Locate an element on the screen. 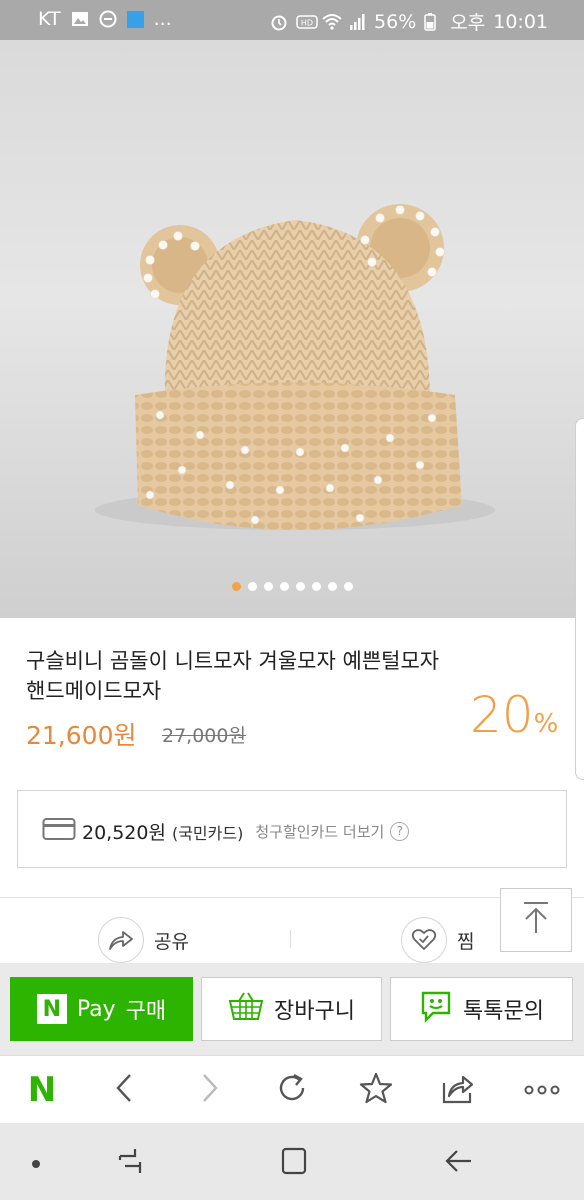 The image size is (584, 1200). more-menu-button is located at coordinates (542, 1090).